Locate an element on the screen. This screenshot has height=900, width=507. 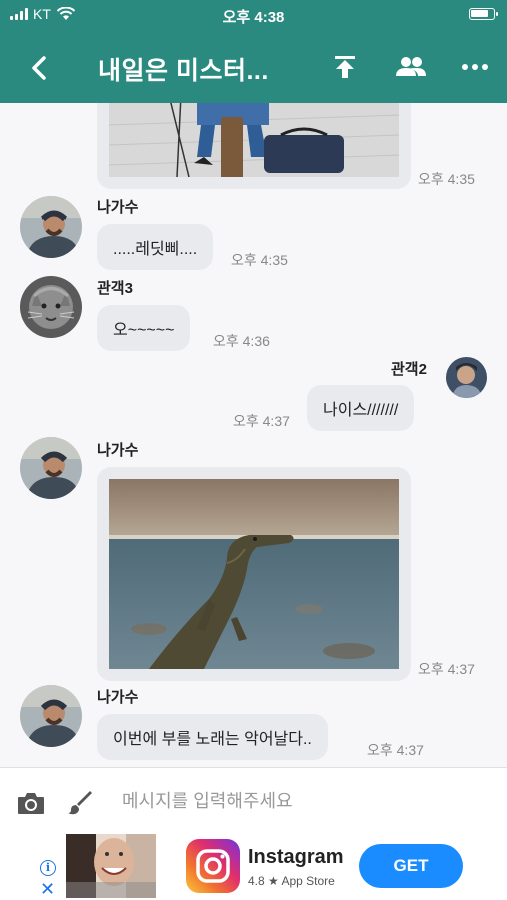
upload-icon is located at coordinates (345, 67).